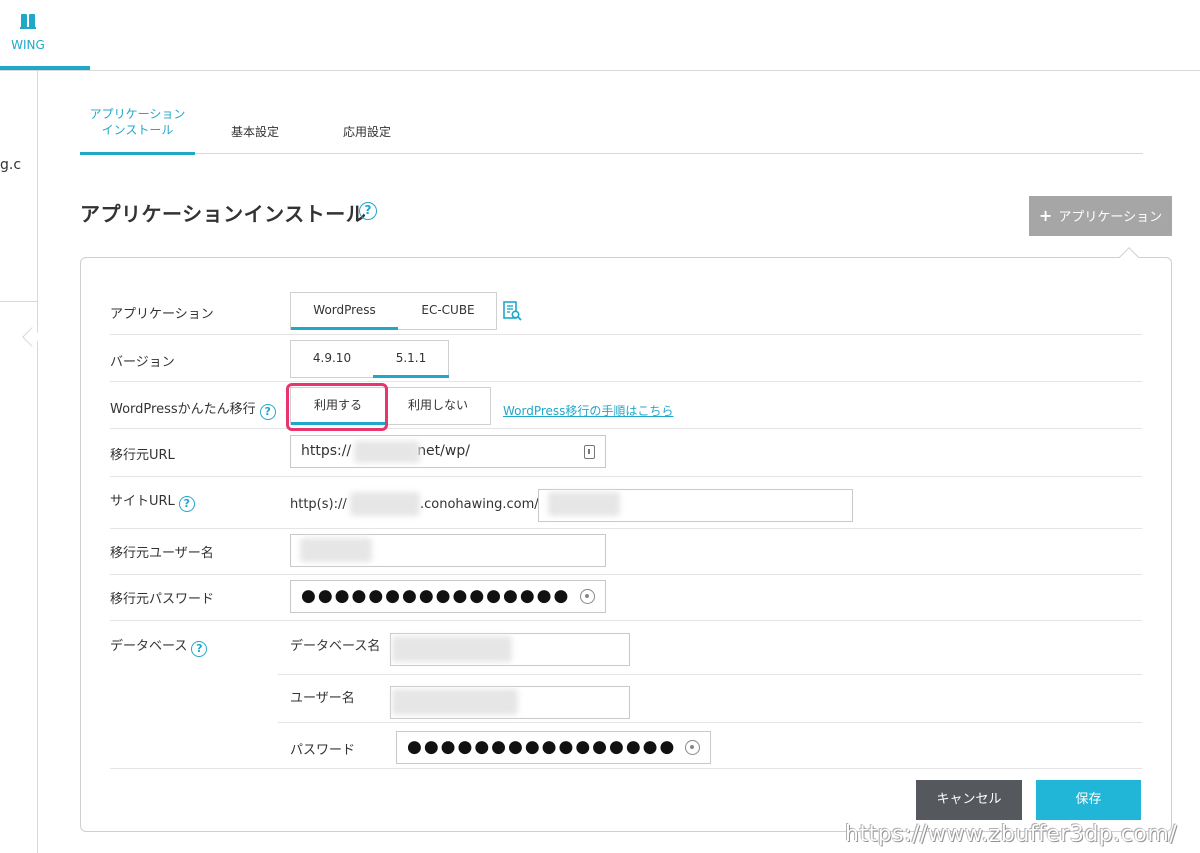 The image size is (1200, 853). Describe the element at coordinates (322, 698) in the screenshot. I see `database-user-label: ユーザー名` at that location.